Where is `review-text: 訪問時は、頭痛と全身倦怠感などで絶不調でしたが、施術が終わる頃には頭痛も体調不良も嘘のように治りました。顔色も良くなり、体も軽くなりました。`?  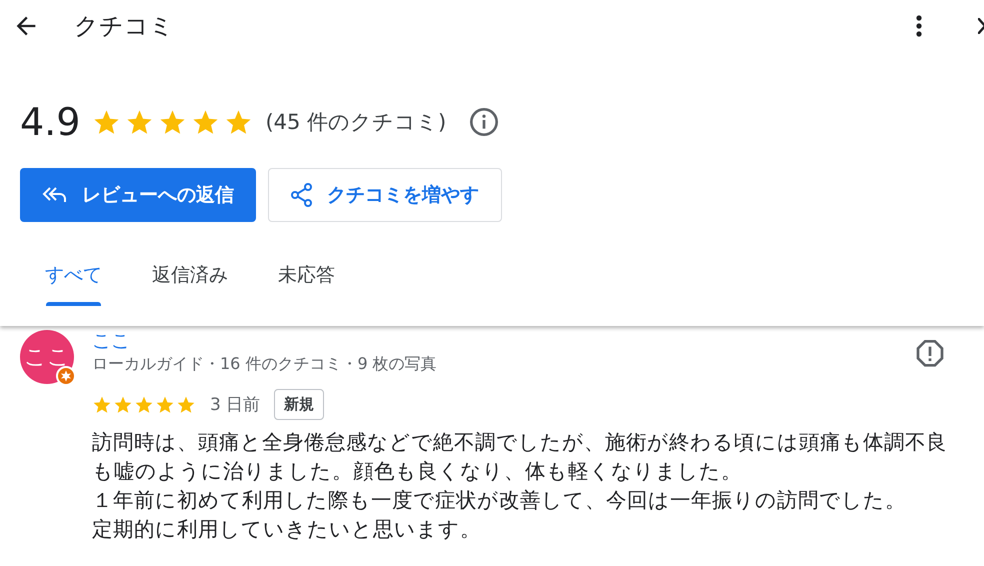 review-text: 訪問時は、頭痛と全身倦怠感などで絶不調でしたが、施術が終わる頃には頭痛も体調不良も嘘のように治りました。顔色も良くなり、体も軽くなりました。 is located at coordinates (520, 457).